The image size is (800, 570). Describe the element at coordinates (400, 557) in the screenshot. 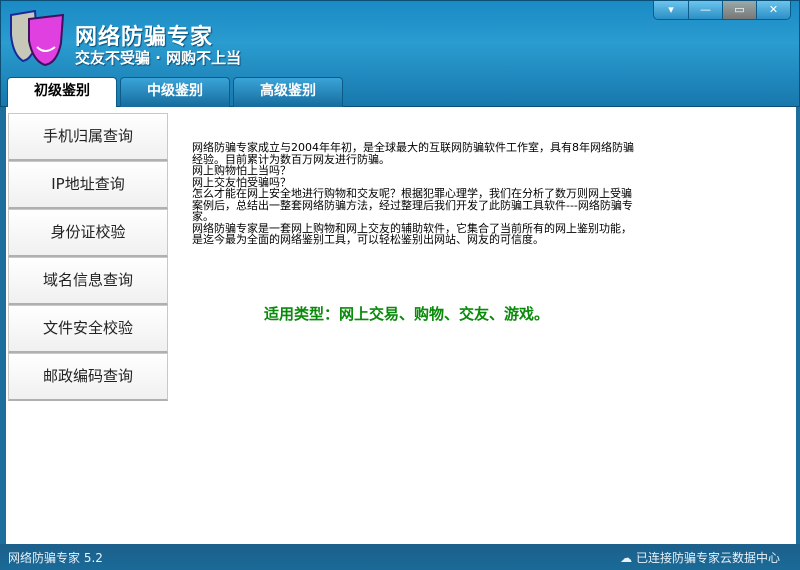

I see `status-bar: 网络防骗专家 5.2 ☁ 已连接防骗专家云数据中心` at that location.